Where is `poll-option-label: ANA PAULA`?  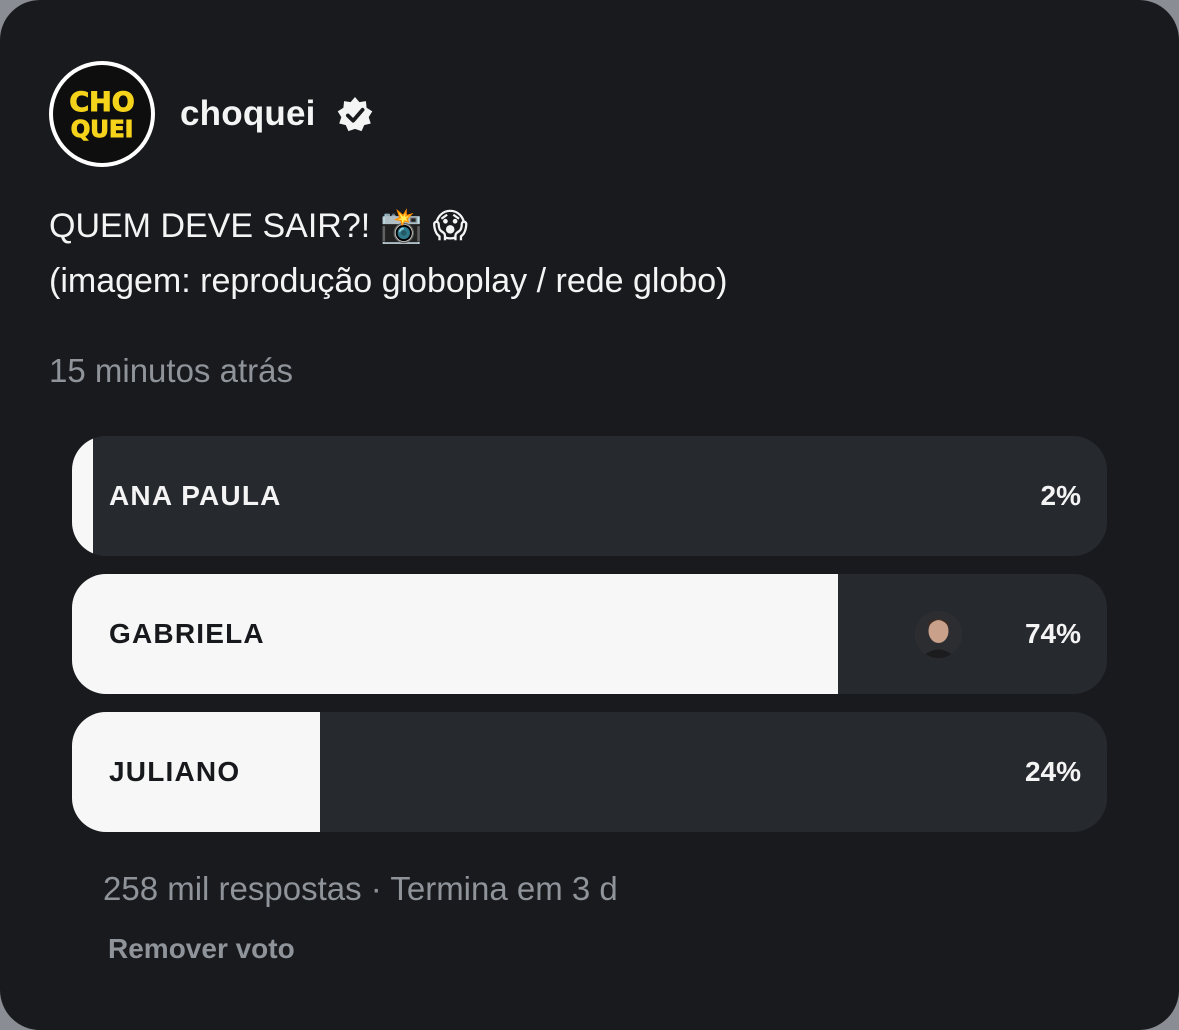 poll-option-label: ANA PAULA is located at coordinates (195, 495).